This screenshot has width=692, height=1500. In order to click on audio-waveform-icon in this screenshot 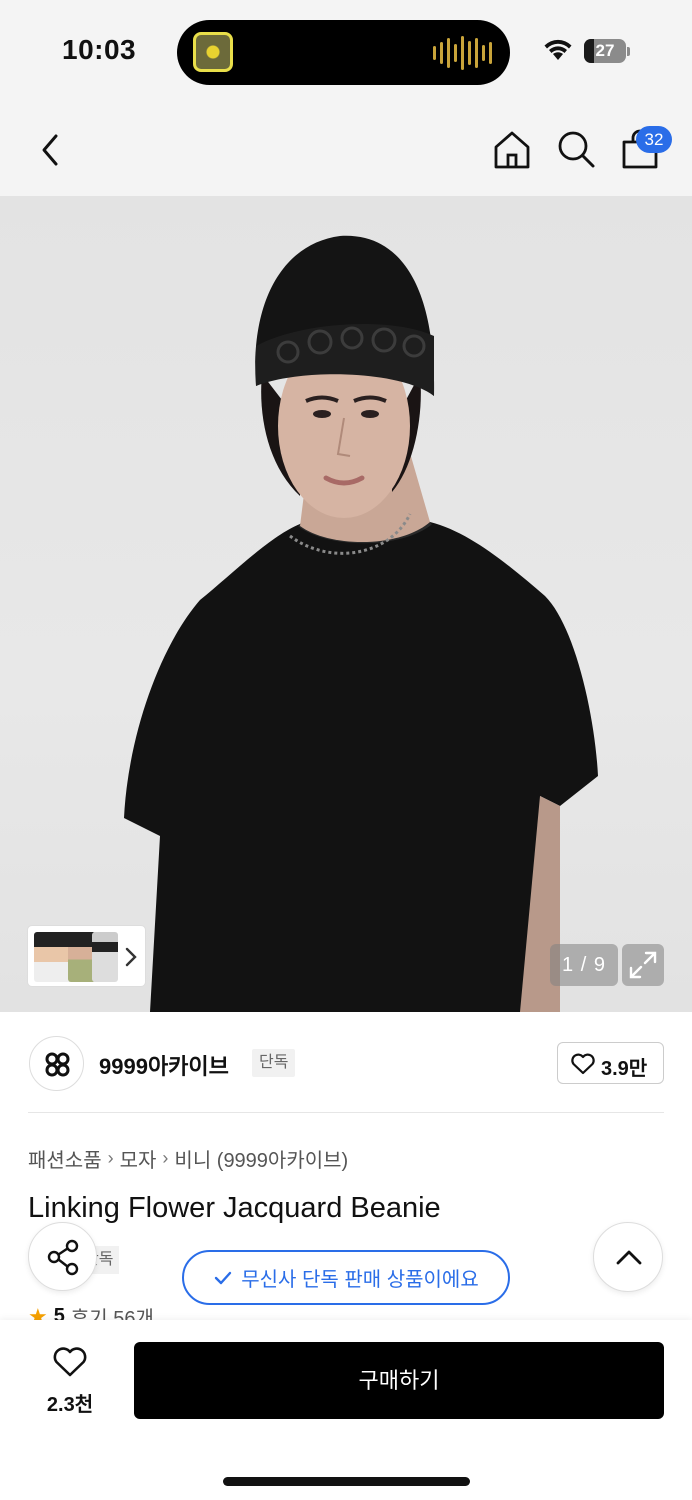, I will do `click(462, 53)`.